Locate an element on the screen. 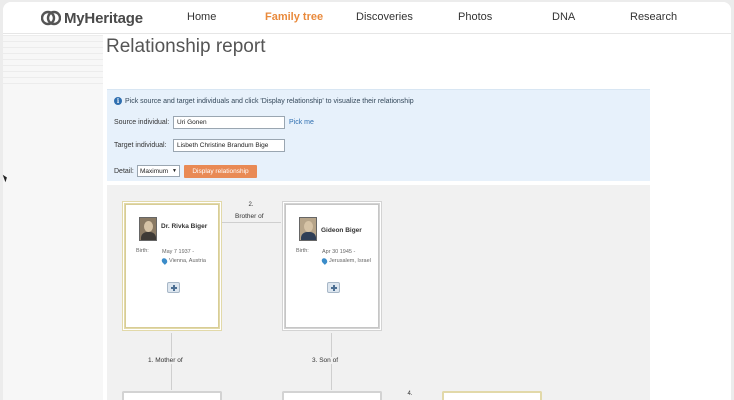 This screenshot has width=734, height=400. nav-family-tree: Family tree is located at coordinates (294, 17).